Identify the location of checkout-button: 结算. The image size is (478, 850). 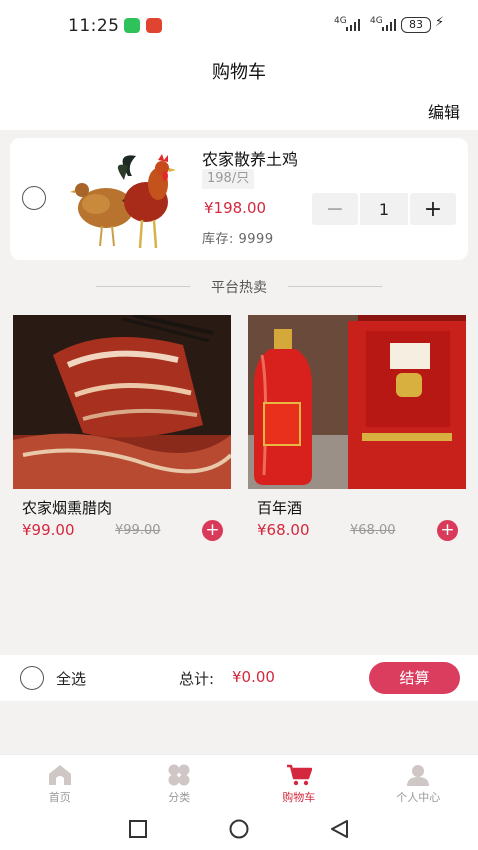
(414, 678).